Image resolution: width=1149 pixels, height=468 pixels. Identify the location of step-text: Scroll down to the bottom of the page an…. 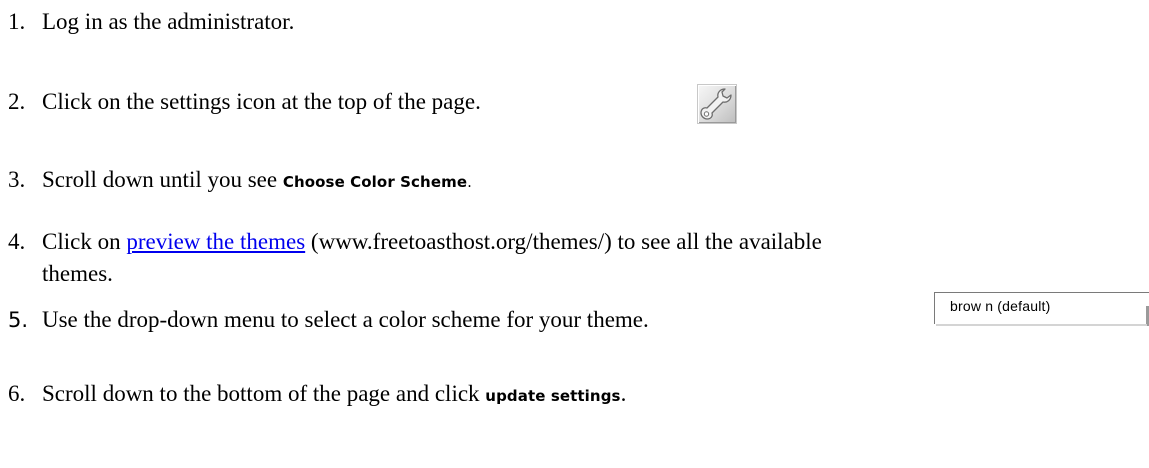
(264, 393).